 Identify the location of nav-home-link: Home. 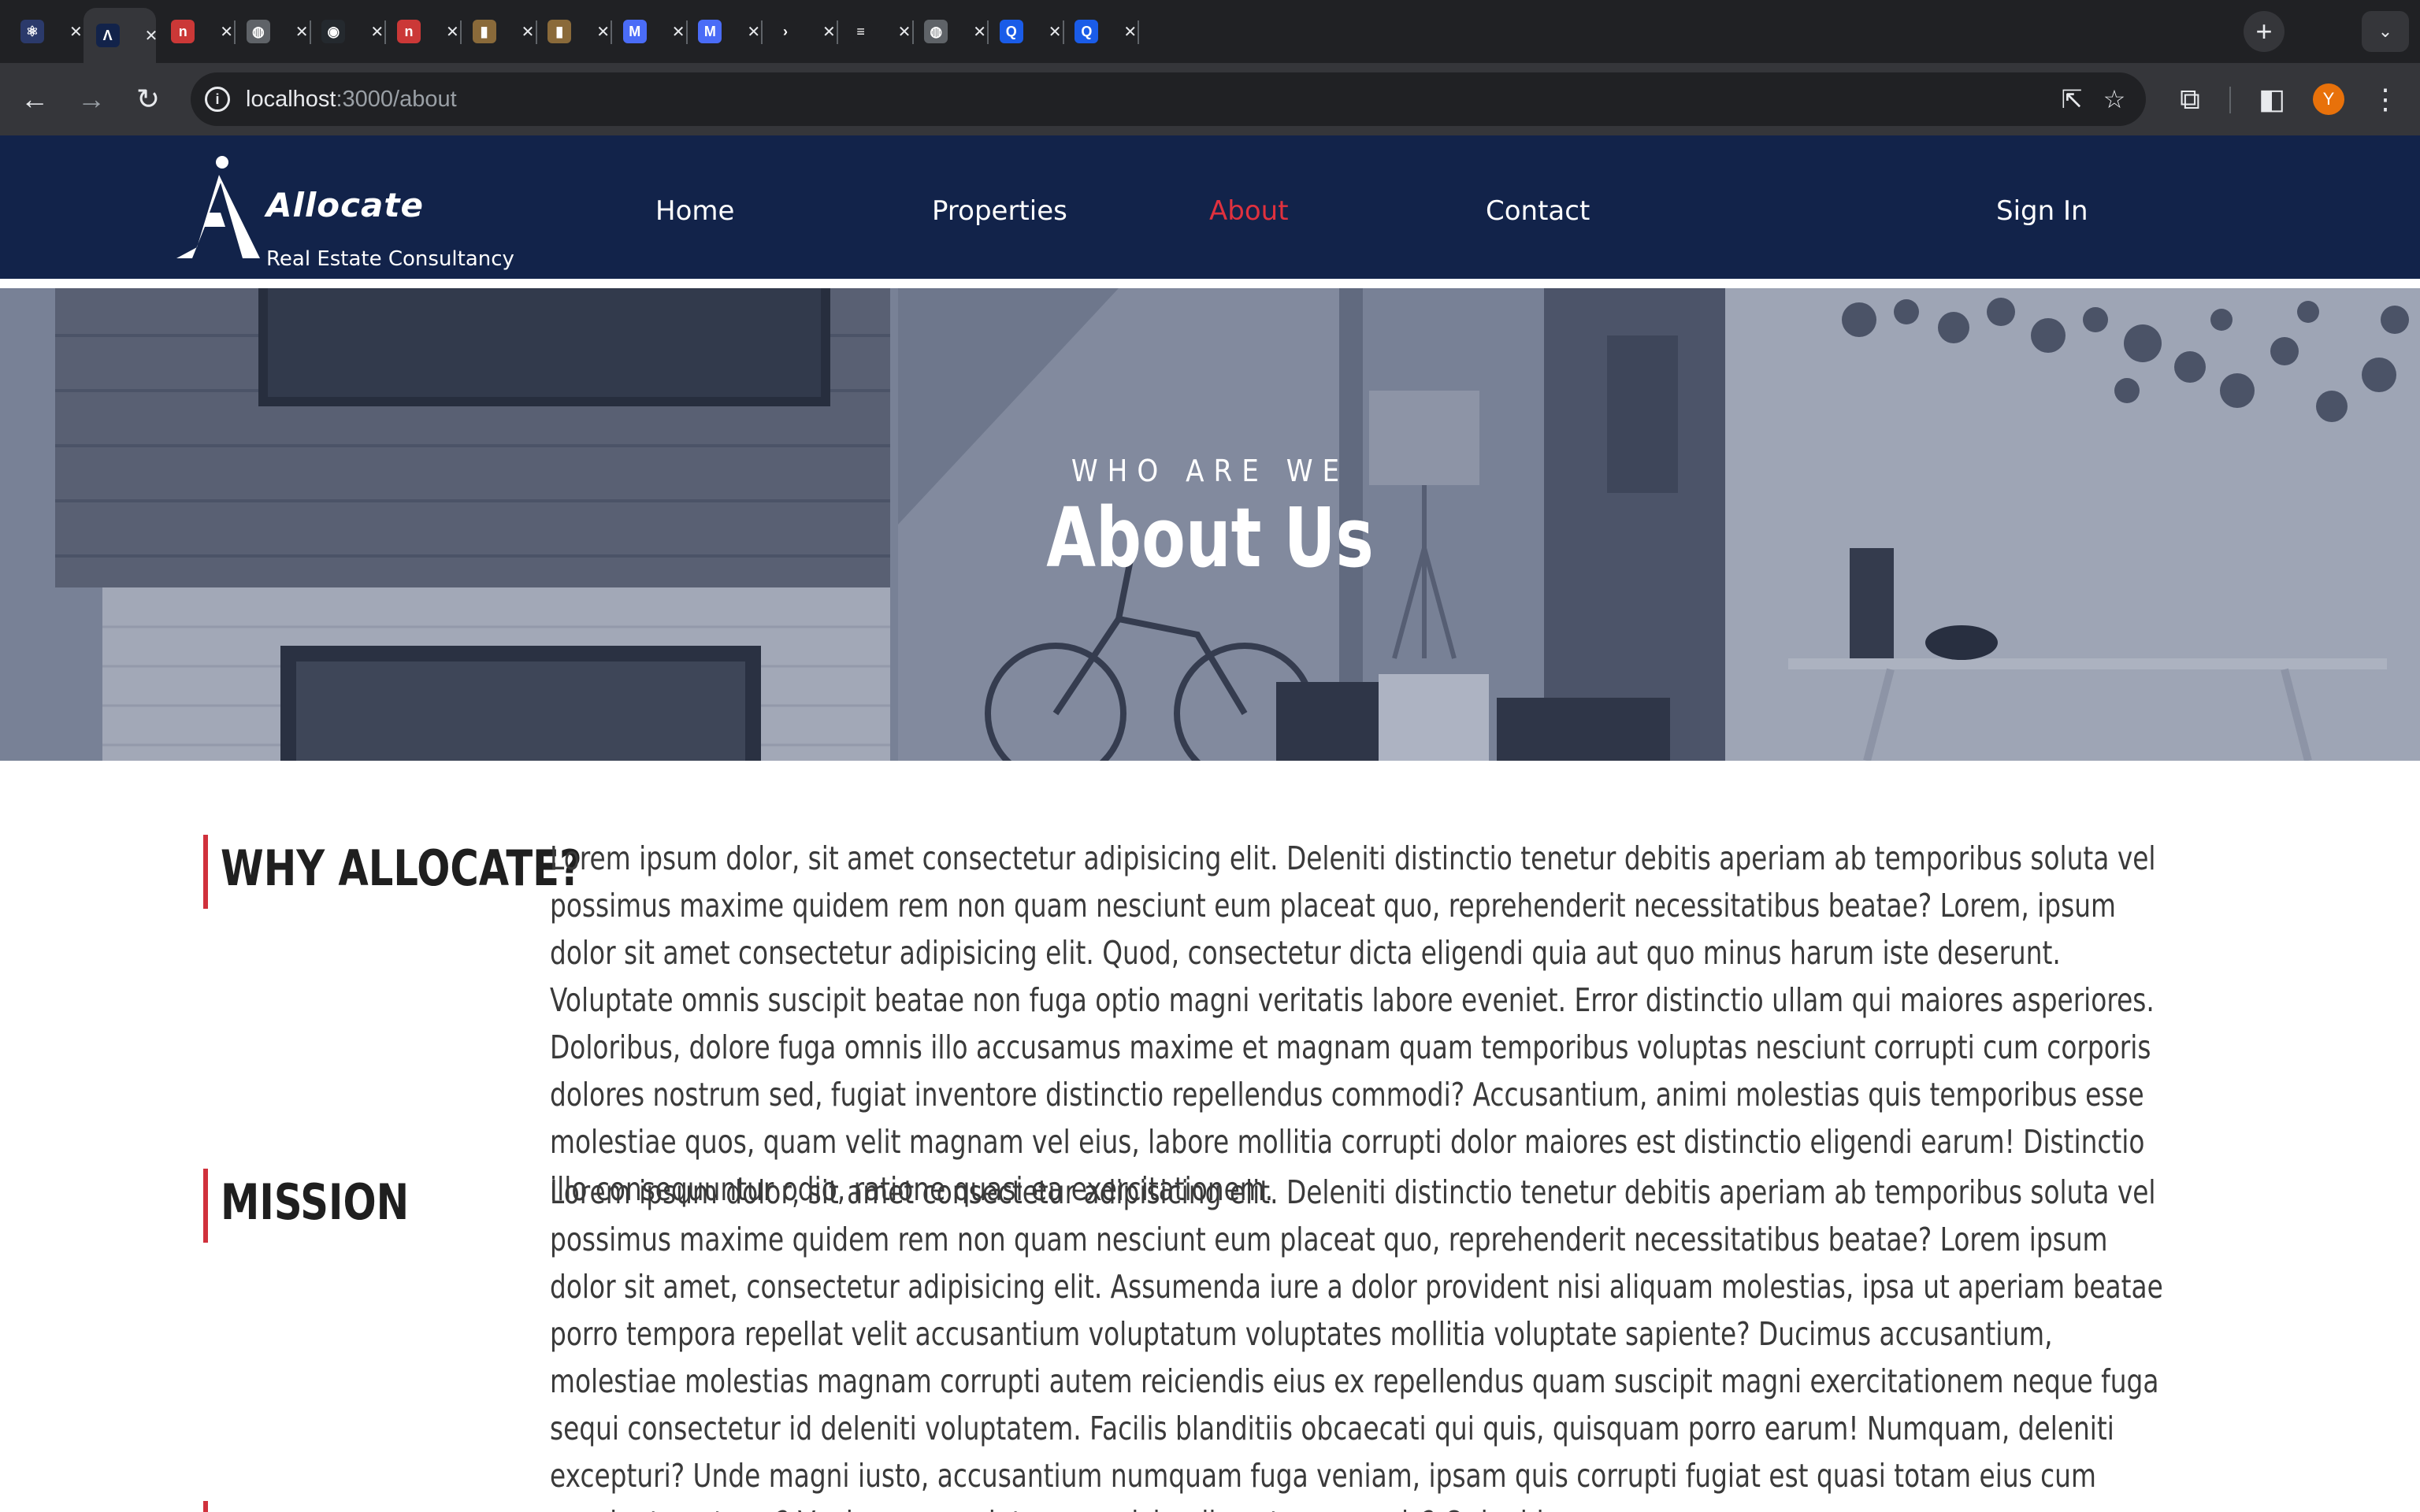
(694, 211).